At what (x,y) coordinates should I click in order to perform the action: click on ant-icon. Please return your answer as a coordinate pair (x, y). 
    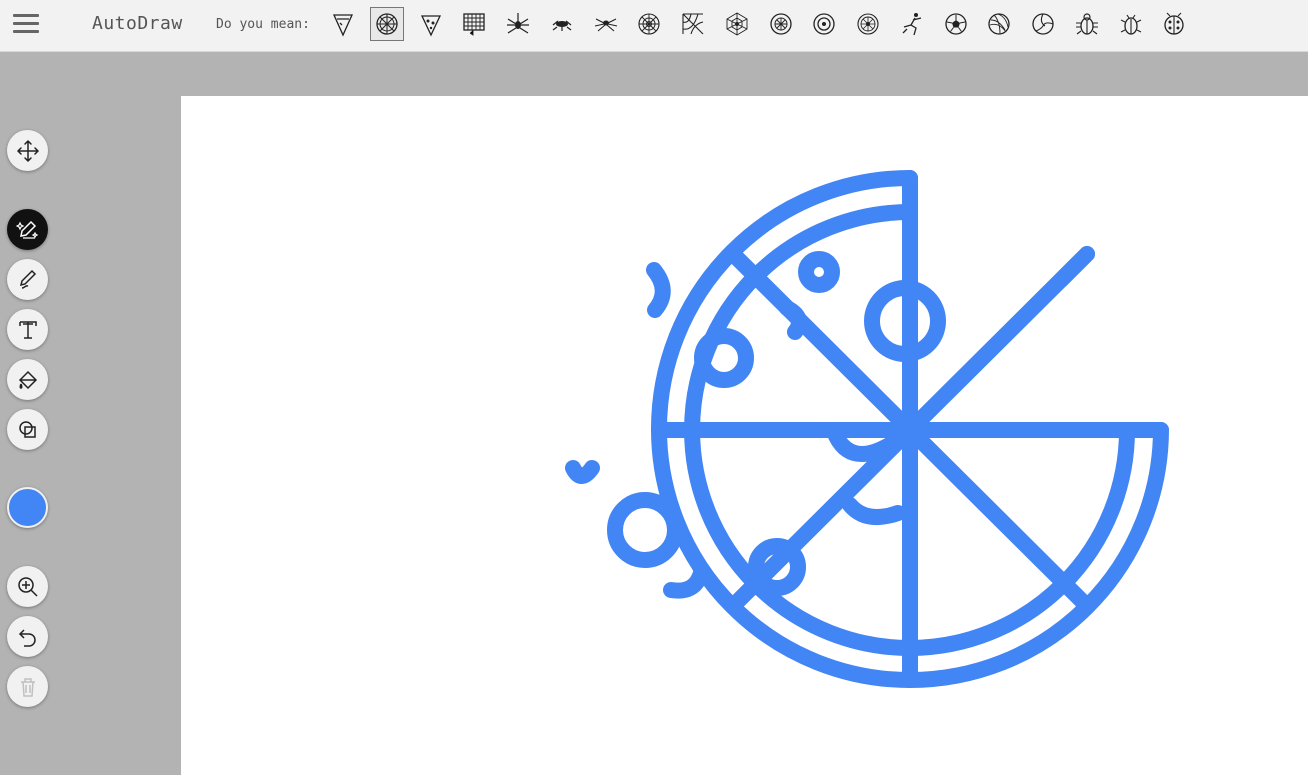
    Looking at the image, I should click on (562, 25).